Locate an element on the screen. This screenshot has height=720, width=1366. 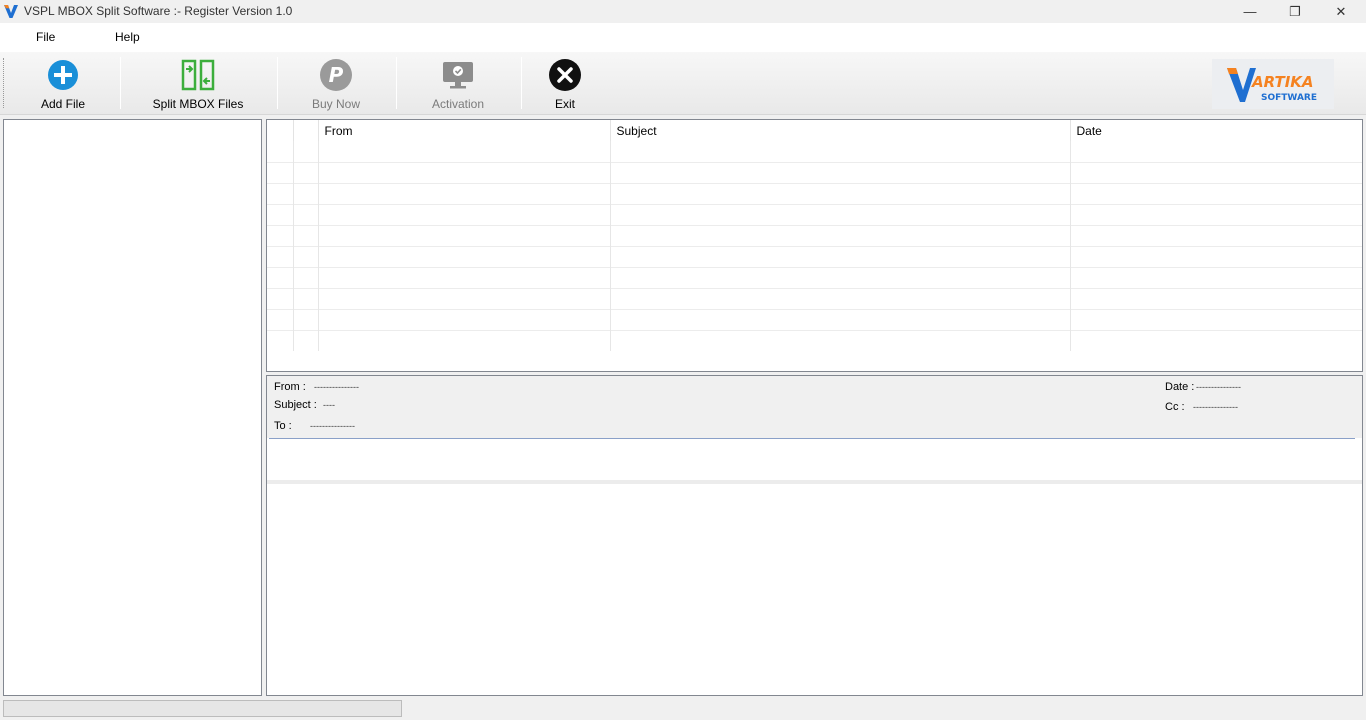
menu-help: Help is located at coordinates (127, 37).